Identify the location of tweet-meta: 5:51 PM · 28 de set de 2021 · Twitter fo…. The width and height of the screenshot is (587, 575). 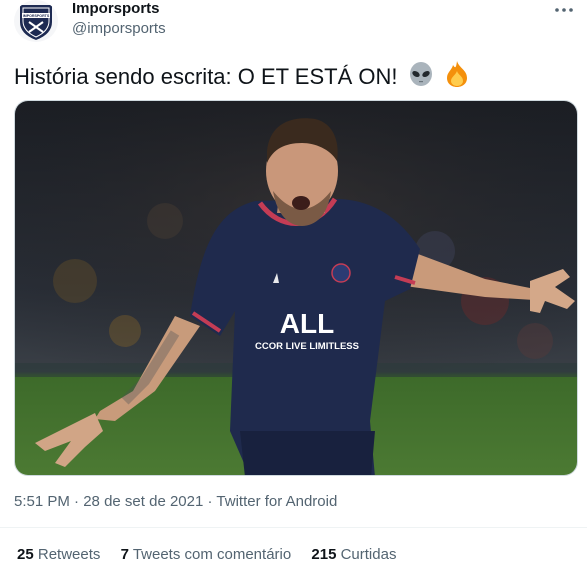
(175, 501).